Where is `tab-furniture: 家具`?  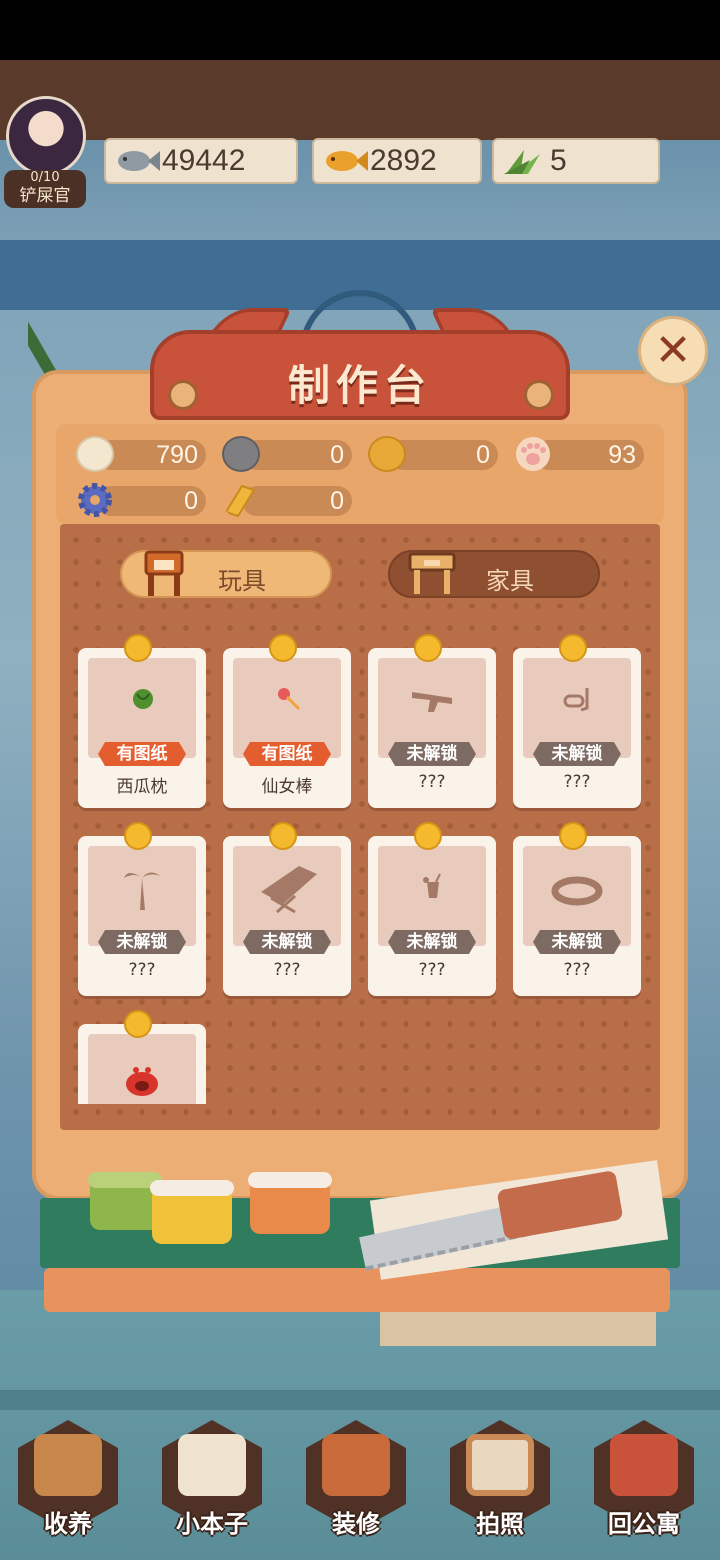
tab-furniture: 家具 is located at coordinates (494, 574).